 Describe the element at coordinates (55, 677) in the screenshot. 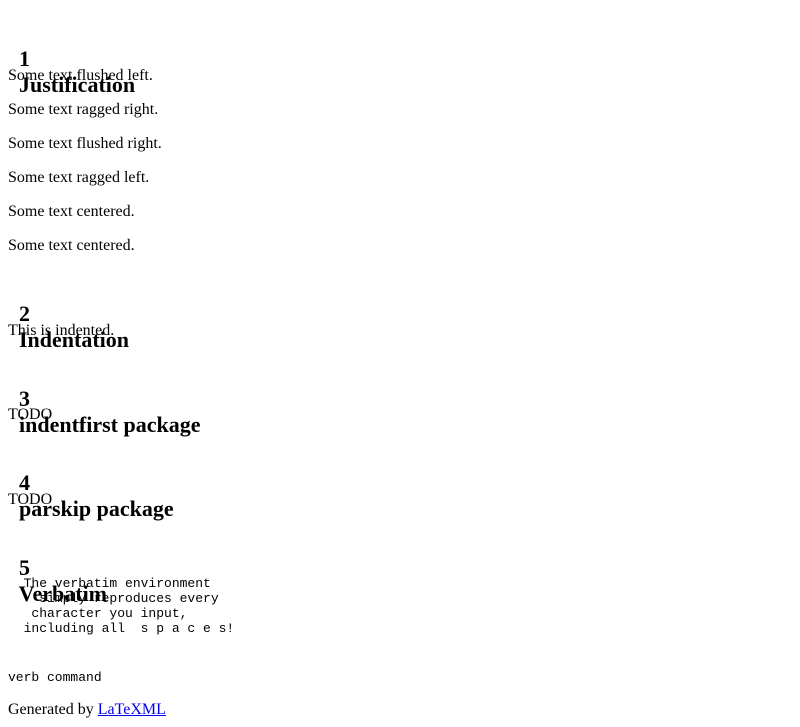

I see `verb-command-text: verb command` at that location.